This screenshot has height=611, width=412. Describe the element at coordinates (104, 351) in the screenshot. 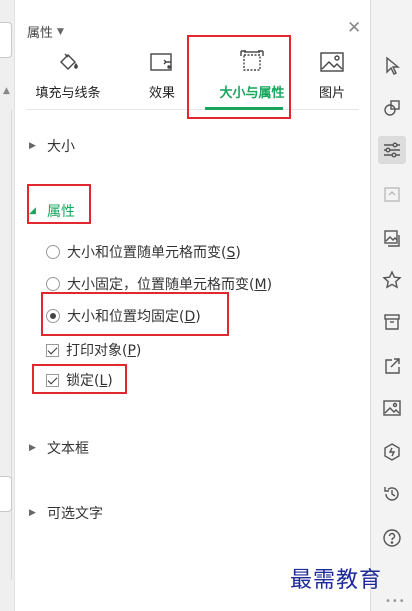

I see `option-label: 打印对象(P)` at that location.